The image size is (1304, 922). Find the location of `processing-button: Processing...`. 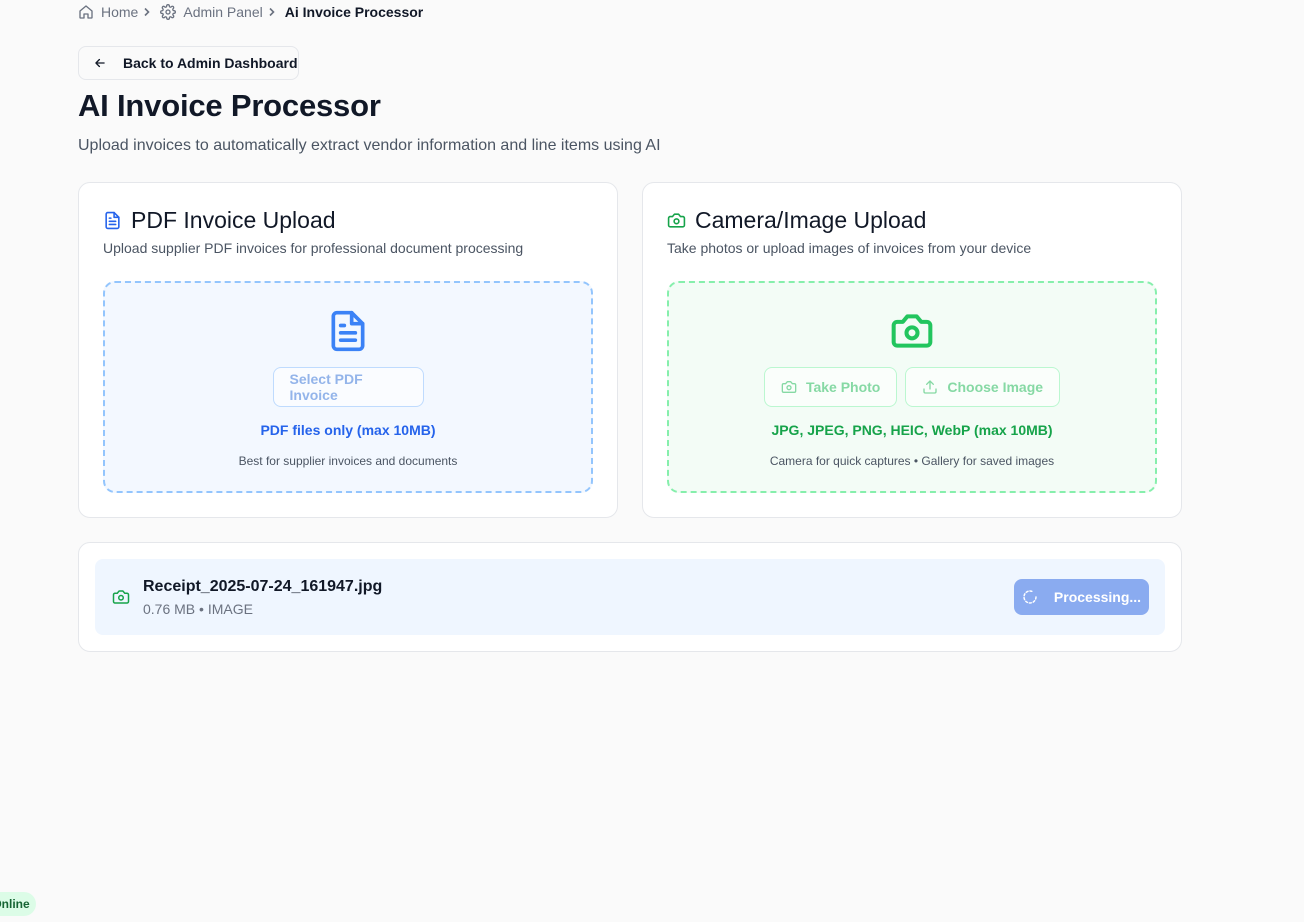

processing-button: Processing... is located at coordinates (1081, 597).